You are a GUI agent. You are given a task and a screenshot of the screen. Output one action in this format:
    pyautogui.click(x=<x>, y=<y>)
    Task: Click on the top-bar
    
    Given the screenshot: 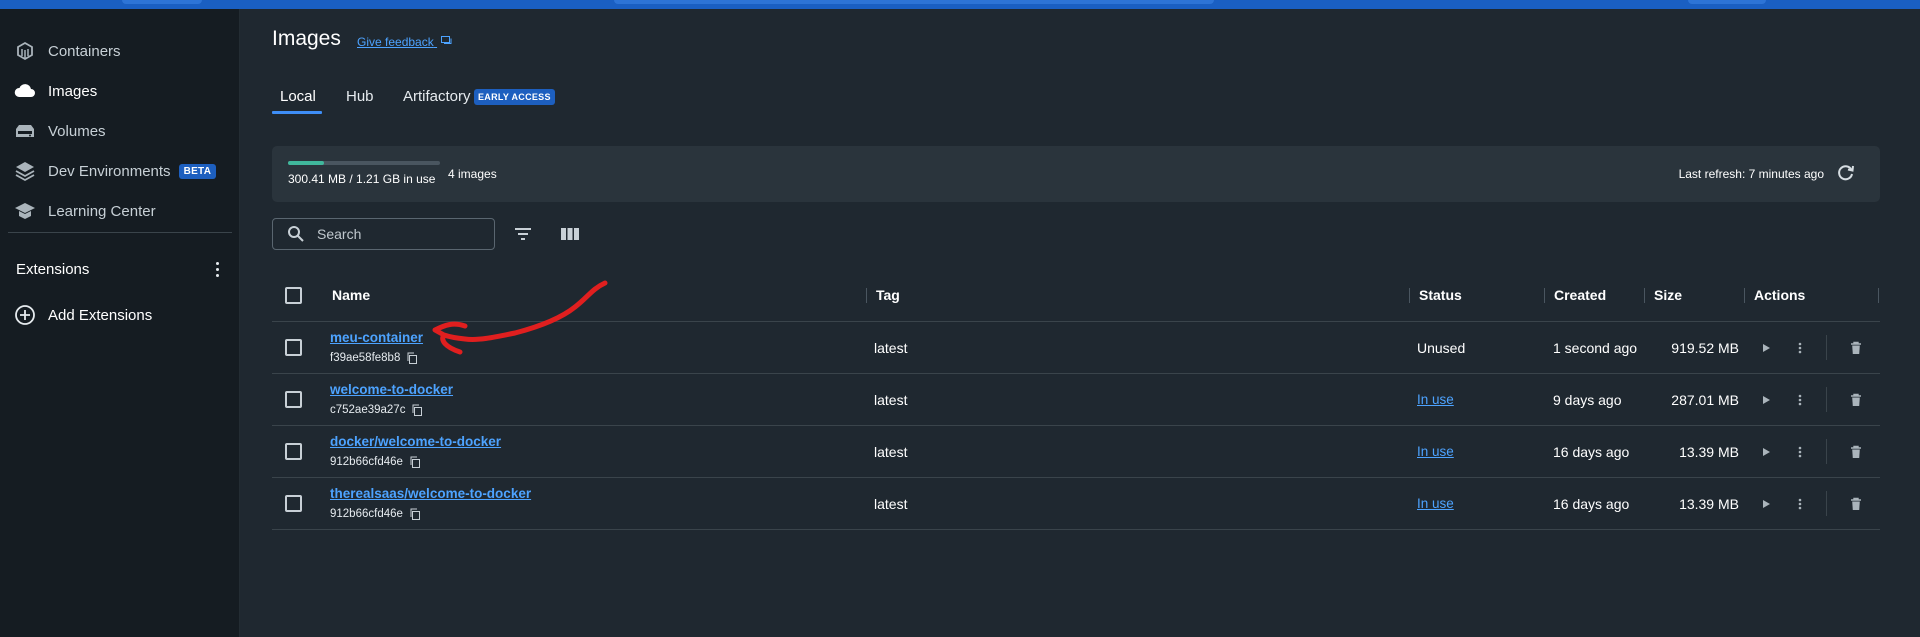 What is the action you would take?
    pyautogui.click(x=960, y=4)
    